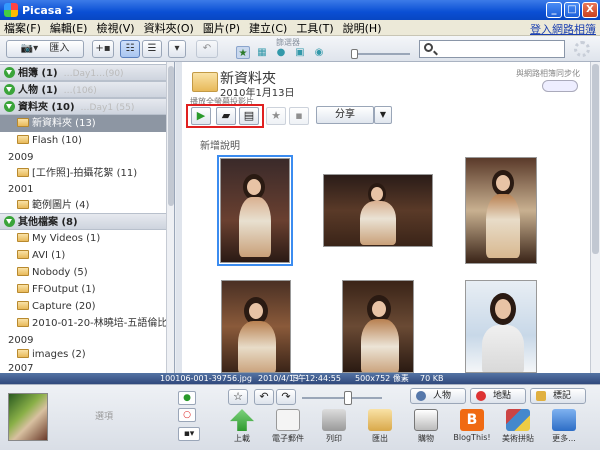 The width and height of the screenshot is (600, 450). Describe the element at coordinates (472, 429) in the screenshot. I see `blogthis-action-button: B BlogThis!` at that location.